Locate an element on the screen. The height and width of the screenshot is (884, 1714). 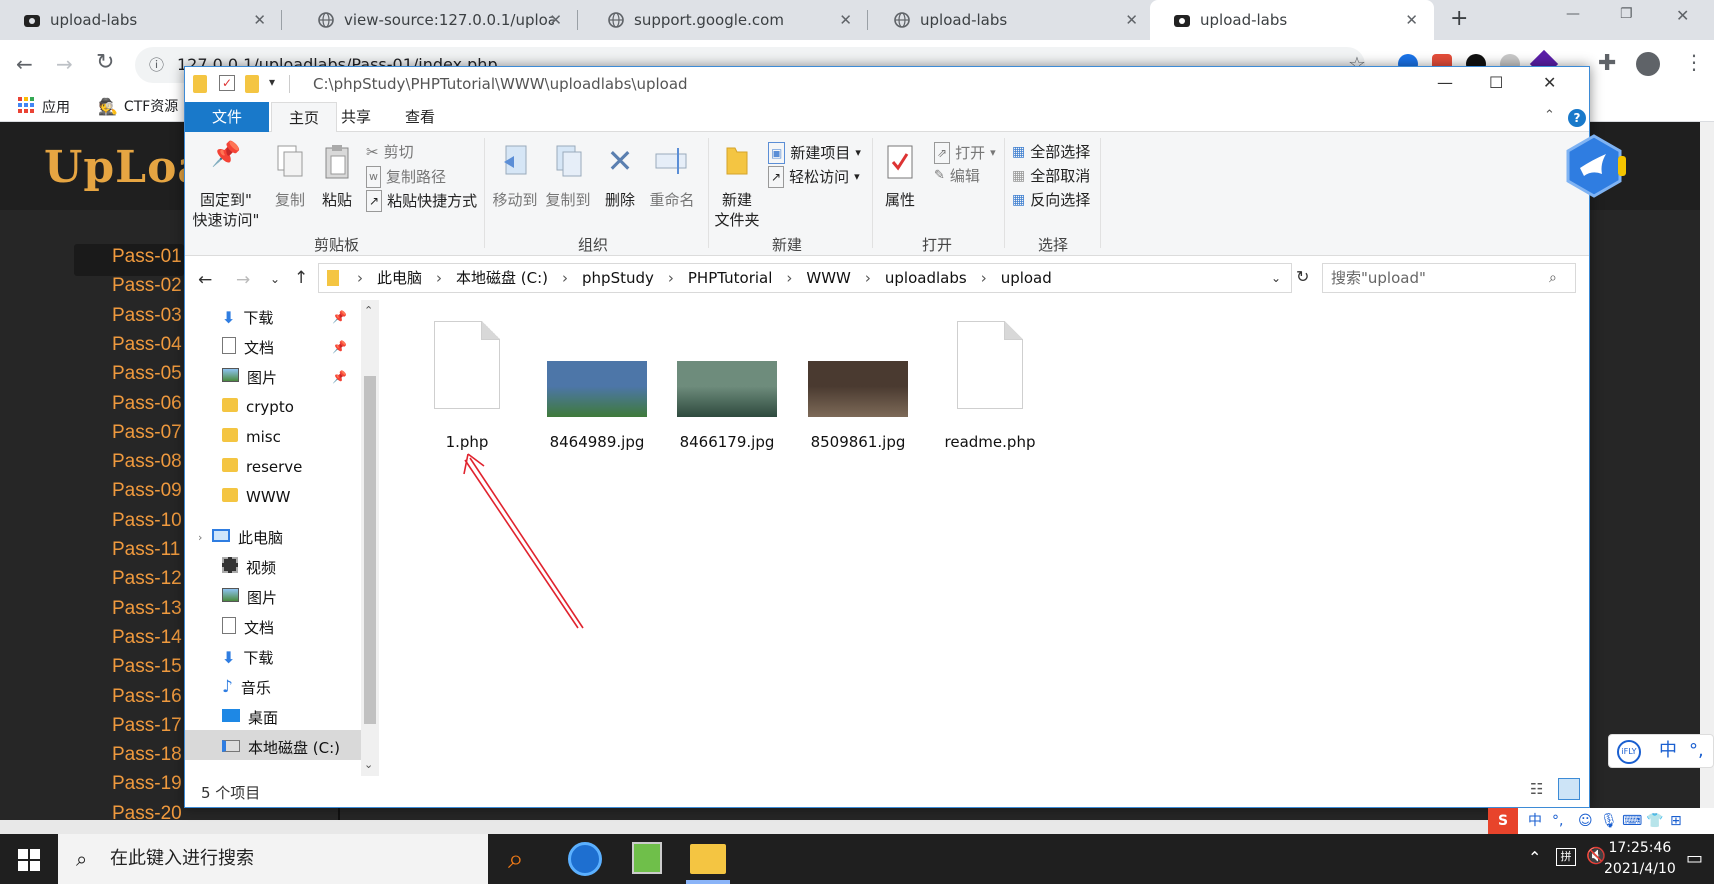
new-folder-button: 新建 文件夹 is located at coordinates (737, 187).